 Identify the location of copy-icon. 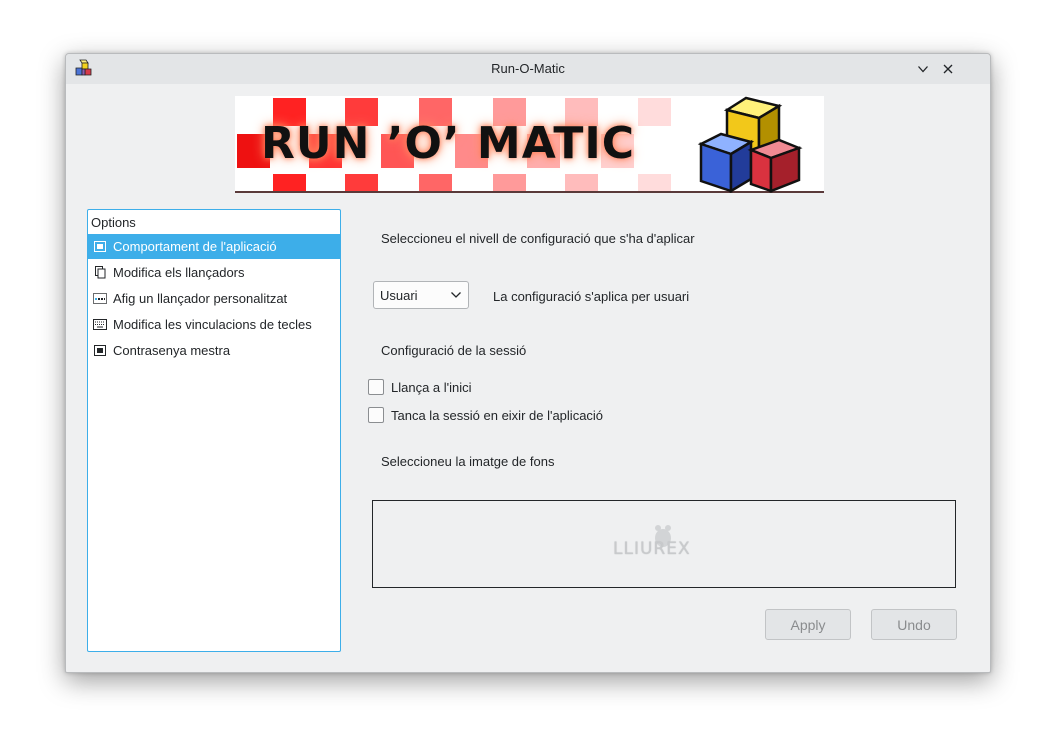
(100, 273).